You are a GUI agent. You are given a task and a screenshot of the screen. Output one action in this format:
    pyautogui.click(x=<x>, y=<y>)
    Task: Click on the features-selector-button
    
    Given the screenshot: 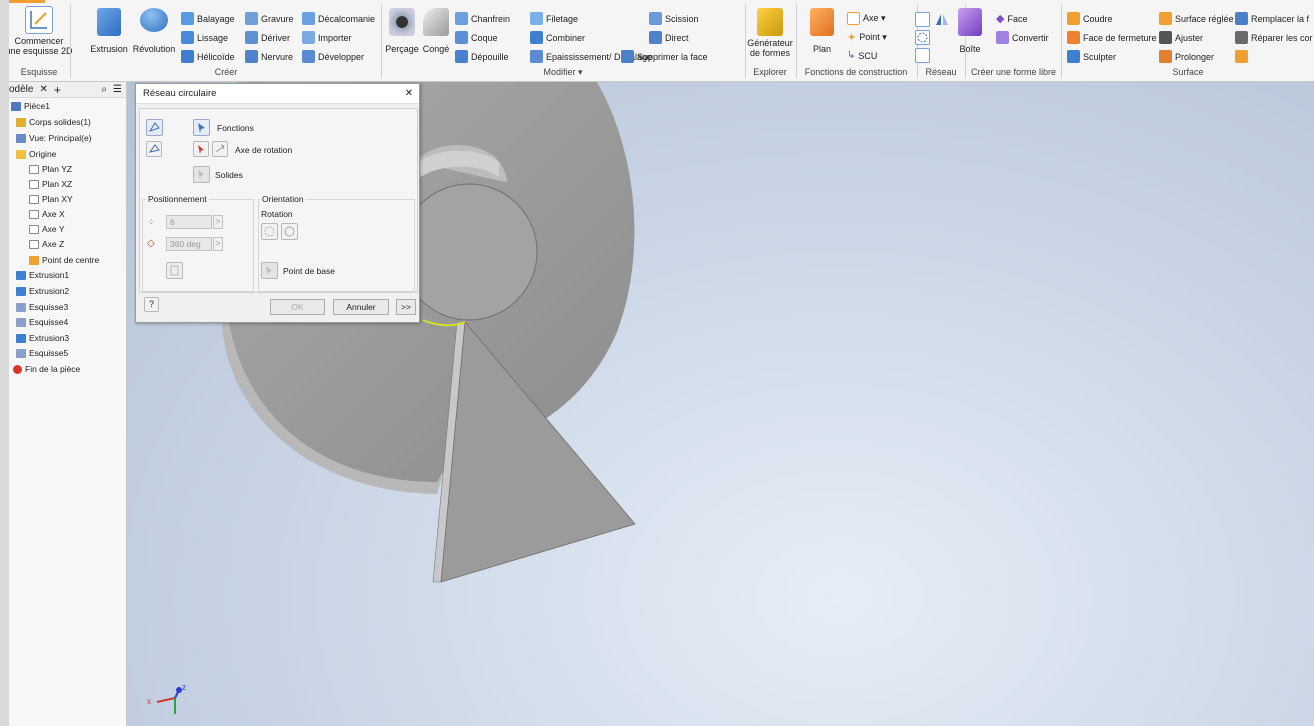 What is the action you would take?
    pyautogui.click(x=201, y=127)
    